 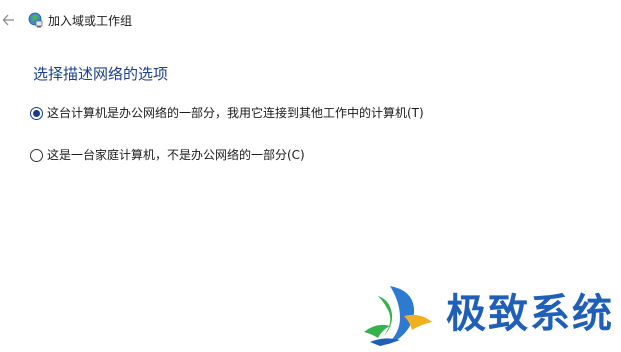 I want to click on watermark-text: 极致系统, so click(x=530, y=314).